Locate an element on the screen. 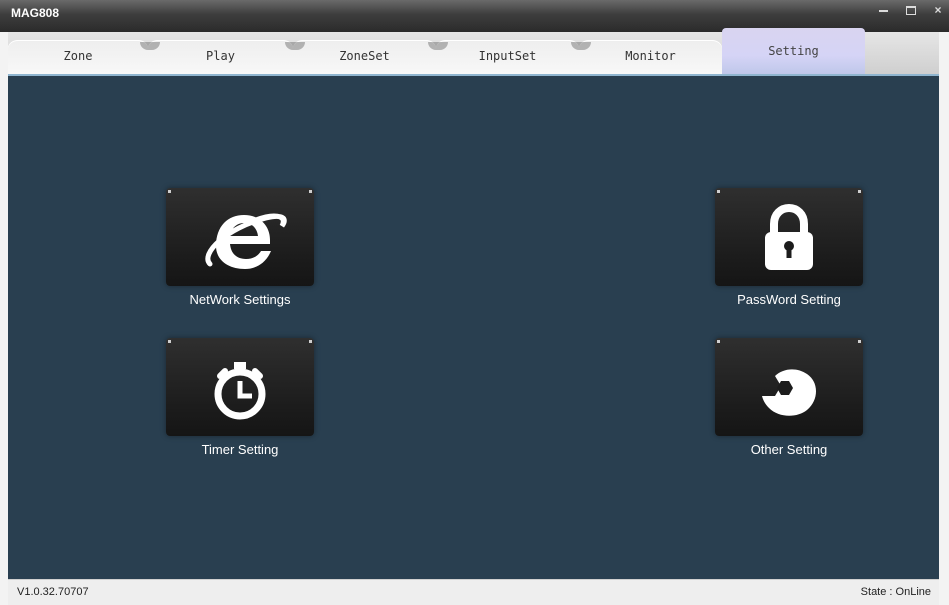  timer-setting-label: Timer Setting is located at coordinates (240, 449).